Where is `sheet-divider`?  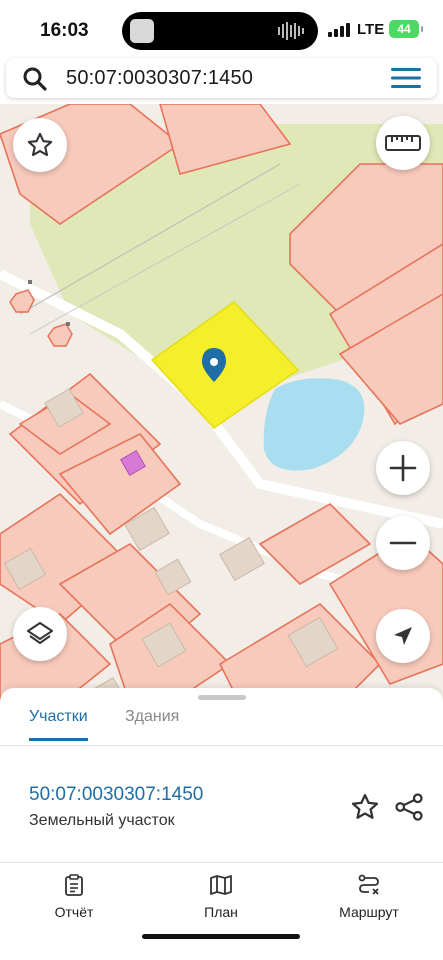
sheet-divider is located at coordinates (221, 862).